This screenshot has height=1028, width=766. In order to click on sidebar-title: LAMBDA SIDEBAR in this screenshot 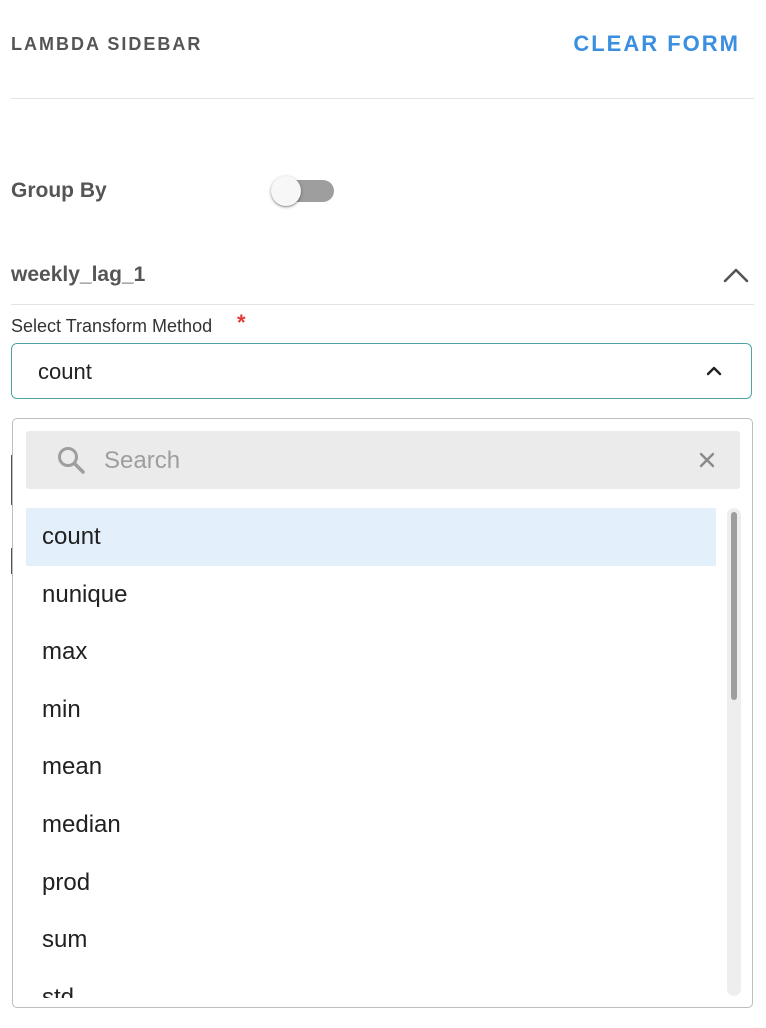, I will do `click(107, 44)`.